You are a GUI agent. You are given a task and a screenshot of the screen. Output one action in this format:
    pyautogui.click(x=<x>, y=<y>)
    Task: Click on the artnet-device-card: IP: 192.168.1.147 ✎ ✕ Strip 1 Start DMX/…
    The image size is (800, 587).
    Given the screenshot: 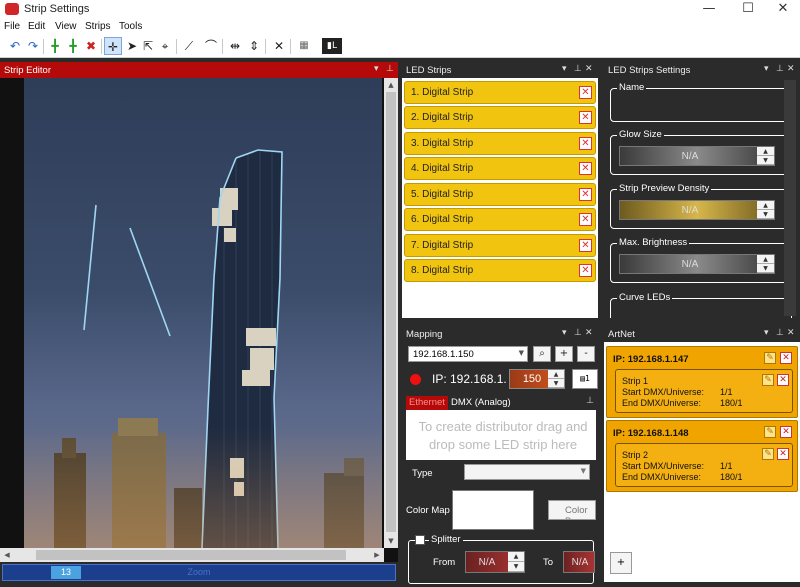 What is the action you would take?
    pyautogui.click(x=702, y=382)
    